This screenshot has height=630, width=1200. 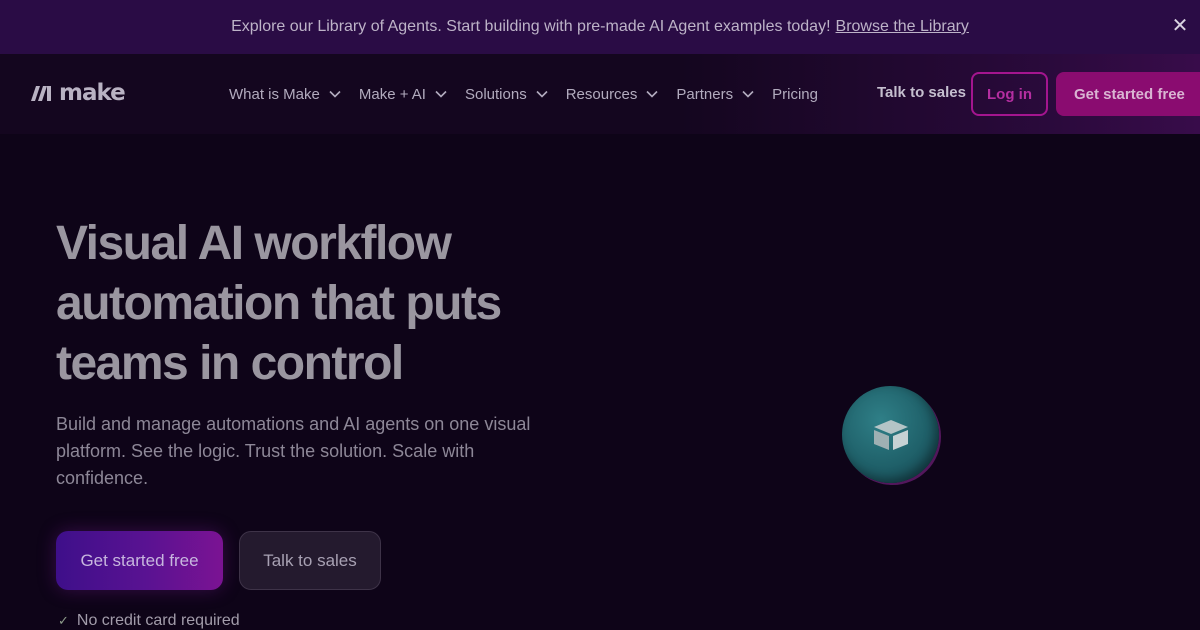 What do you see at coordinates (310, 560) in the screenshot?
I see `talk-to-sales-button: Talk to sales` at bounding box center [310, 560].